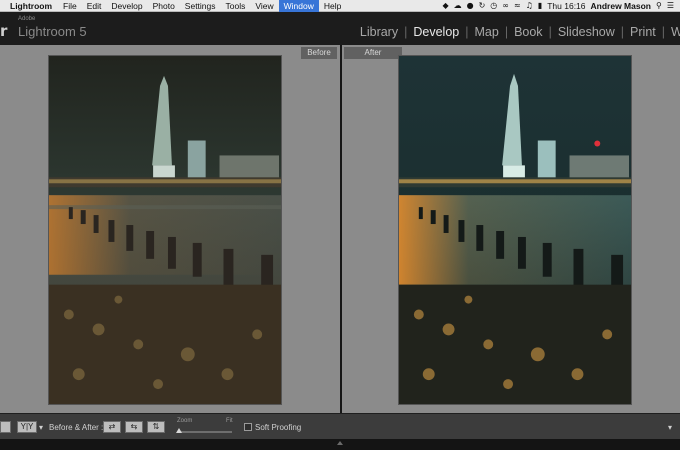 The height and width of the screenshot is (450, 680). What do you see at coordinates (134, 427) in the screenshot?
I see `copy-after-to-before-button: ⇆` at bounding box center [134, 427].